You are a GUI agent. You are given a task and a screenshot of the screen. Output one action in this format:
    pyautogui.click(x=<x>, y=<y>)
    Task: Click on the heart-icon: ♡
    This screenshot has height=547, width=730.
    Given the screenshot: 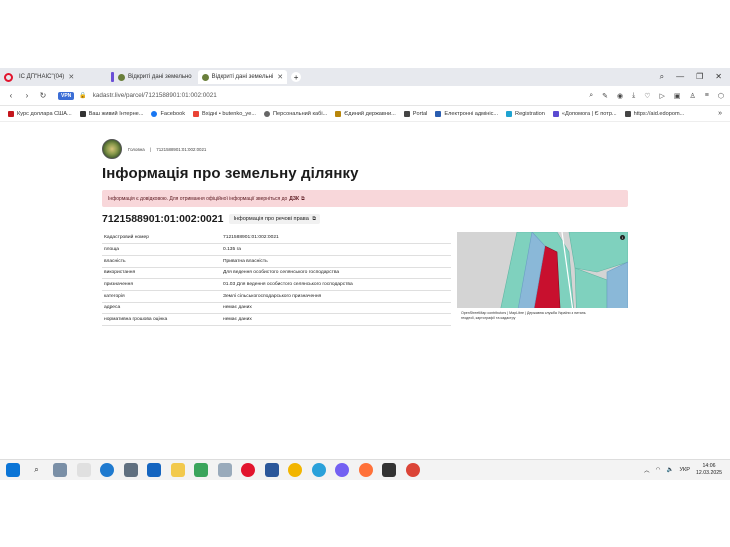 What is the action you would take?
    pyautogui.click(x=647, y=96)
    